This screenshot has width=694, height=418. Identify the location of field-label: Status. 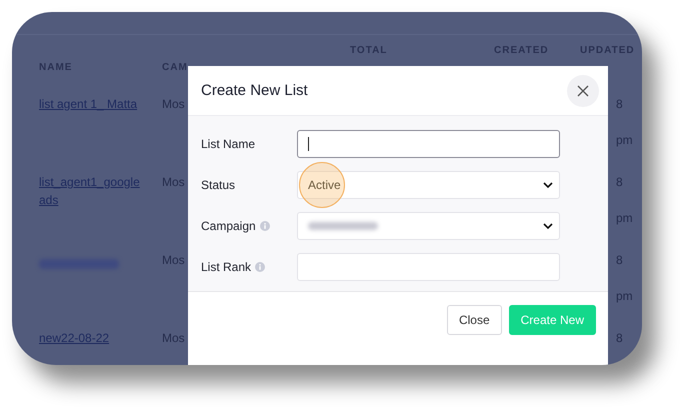
(218, 185).